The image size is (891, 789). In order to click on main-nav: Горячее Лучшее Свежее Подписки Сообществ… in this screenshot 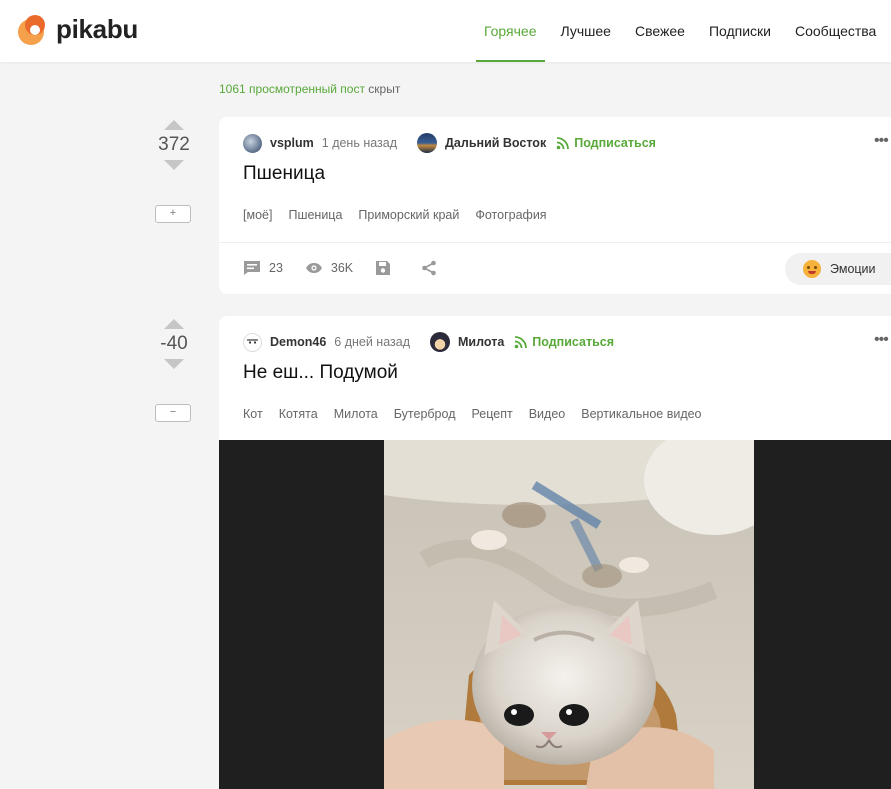, I will do `click(683, 31)`.